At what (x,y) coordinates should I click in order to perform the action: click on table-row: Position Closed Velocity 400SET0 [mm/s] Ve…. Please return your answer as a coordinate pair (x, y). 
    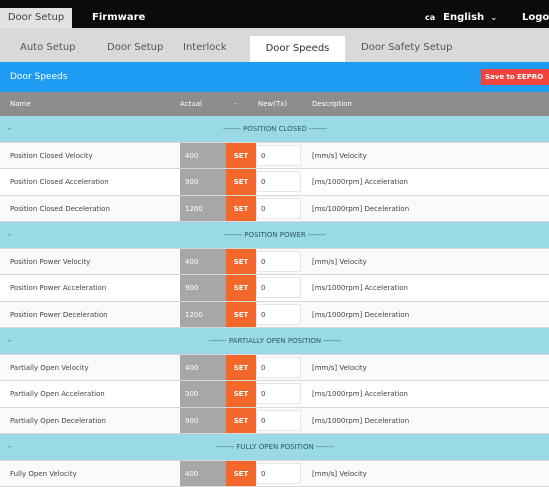
    Looking at the image, I should click on (274, 156).